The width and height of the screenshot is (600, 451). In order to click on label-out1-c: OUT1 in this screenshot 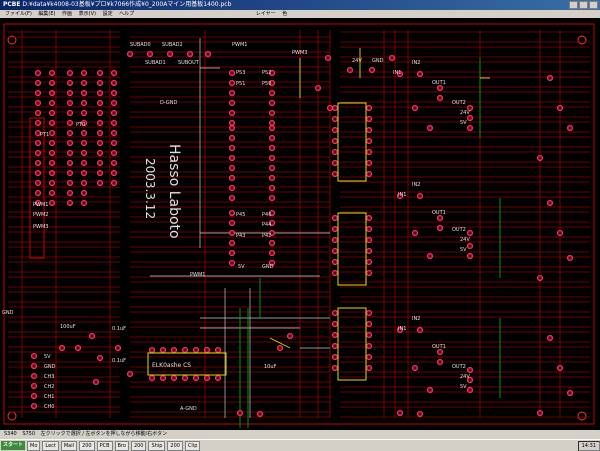, I will do `click(439, 347)`.